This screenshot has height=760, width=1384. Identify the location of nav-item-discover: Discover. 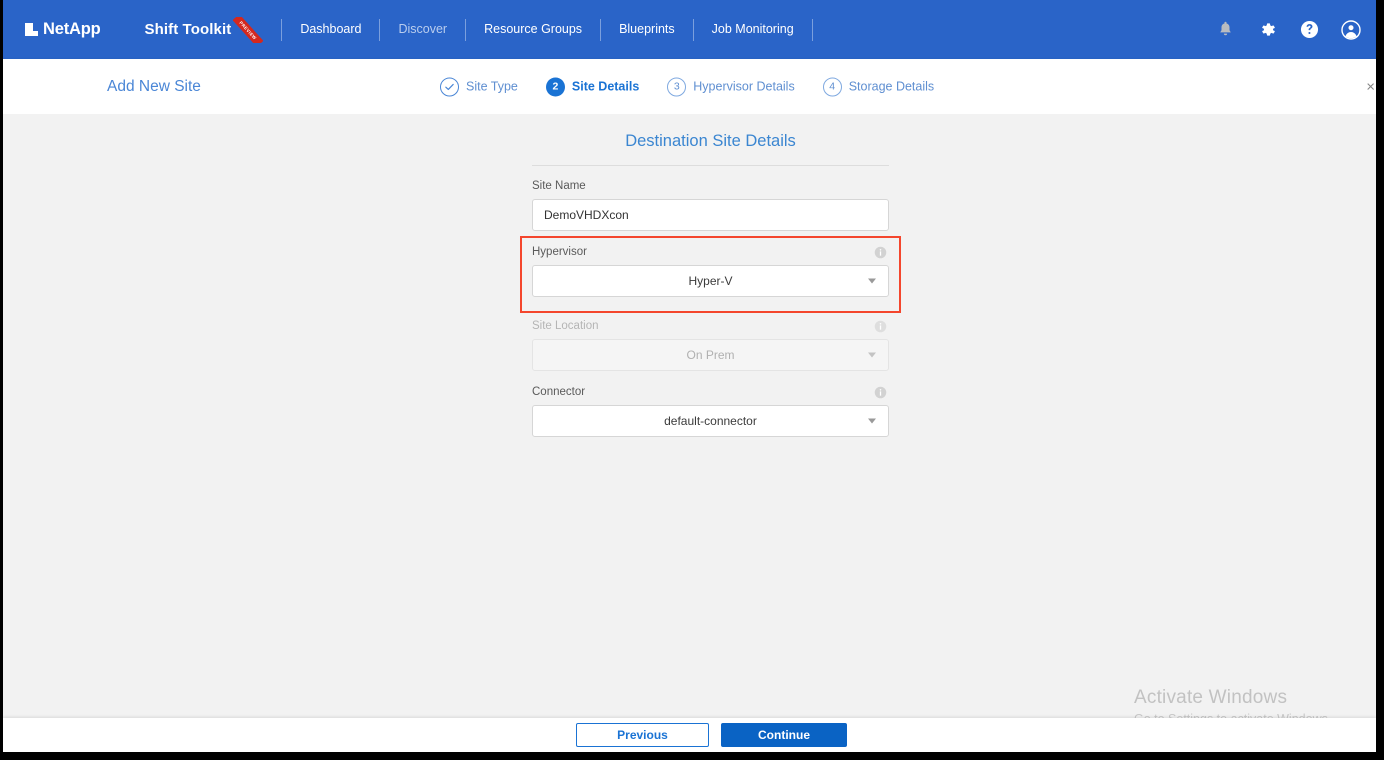
(422, 29).